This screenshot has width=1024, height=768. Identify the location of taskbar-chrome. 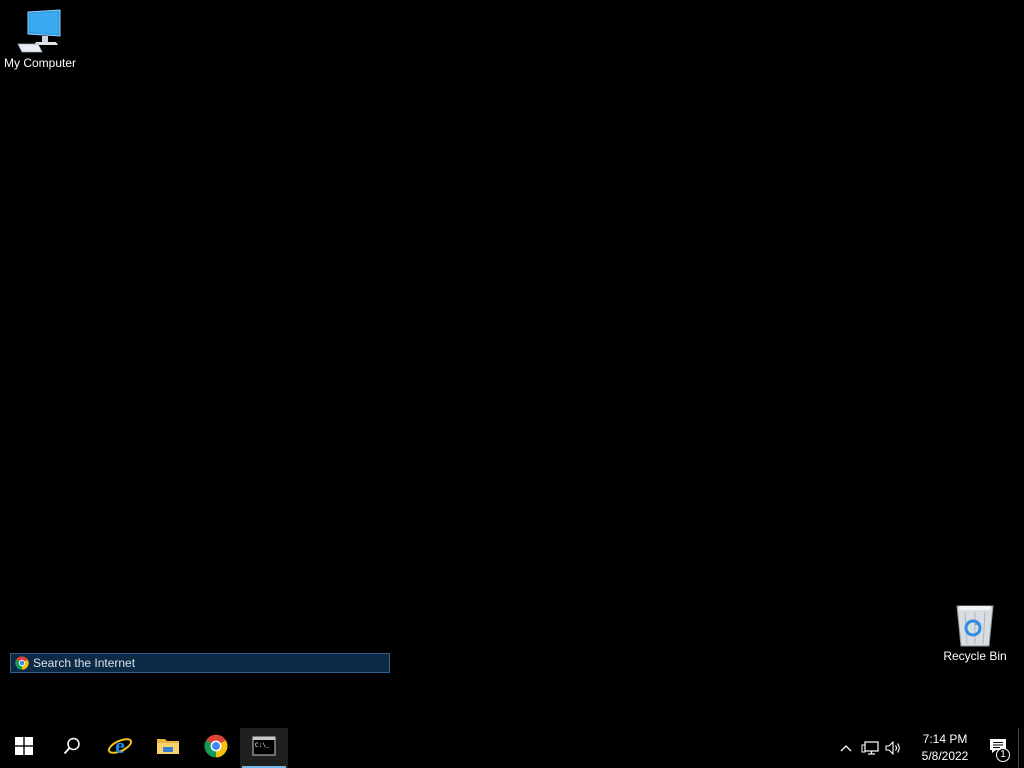
(216, 748).